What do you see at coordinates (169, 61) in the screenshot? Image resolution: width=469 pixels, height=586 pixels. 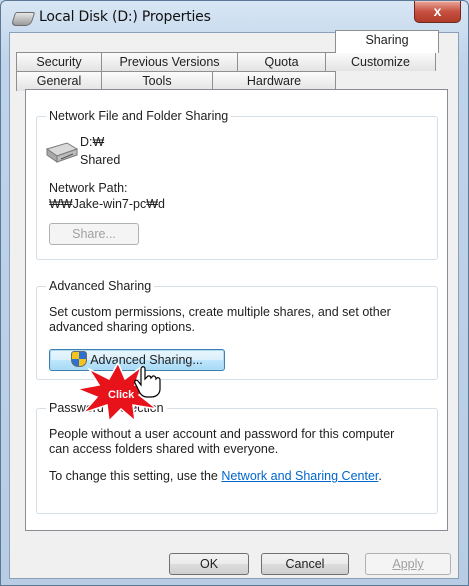 I see `tab-previous-versions: Previous Versions` at bounding box center [169, 61].